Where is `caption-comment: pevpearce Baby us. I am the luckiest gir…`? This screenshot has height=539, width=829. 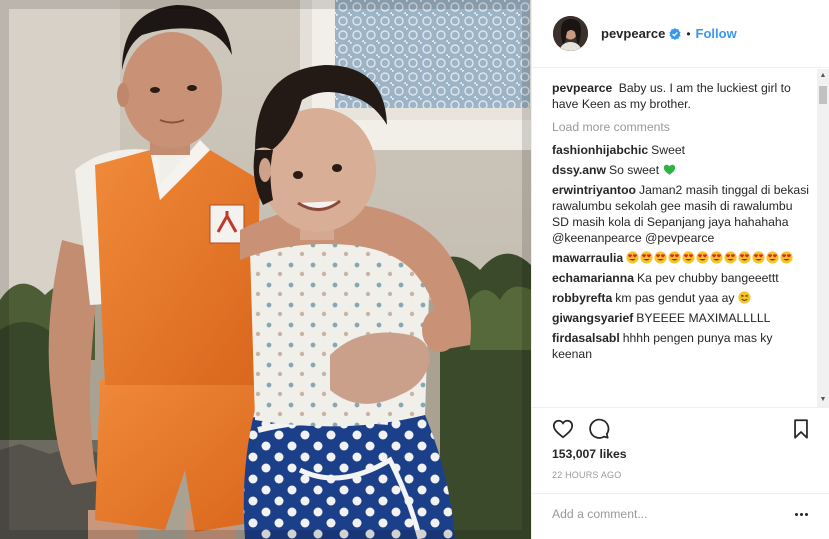 caption-comment: pevpearce Baby us. I am the luckiest gir… is located at coordinates (682, 96).